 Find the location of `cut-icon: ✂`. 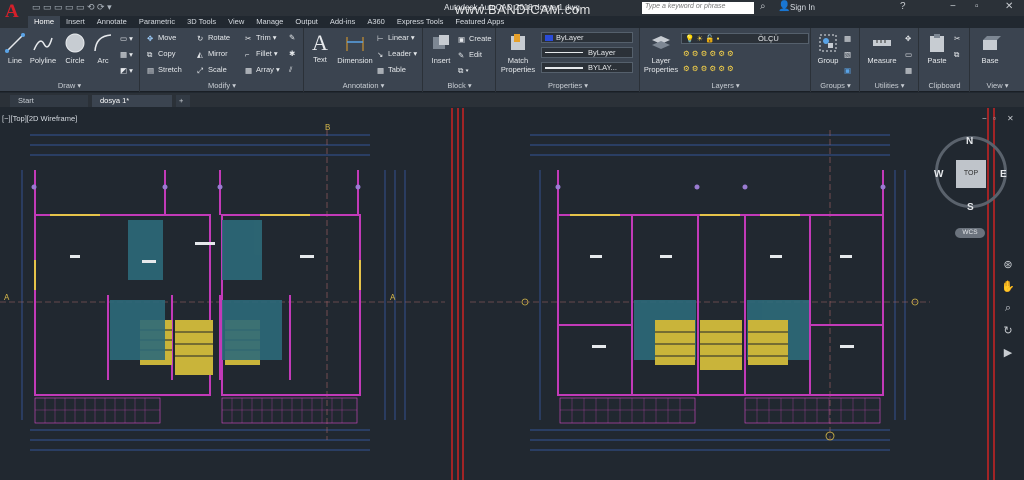

cut-icon: ✂ is located at coordinates (957, 38).